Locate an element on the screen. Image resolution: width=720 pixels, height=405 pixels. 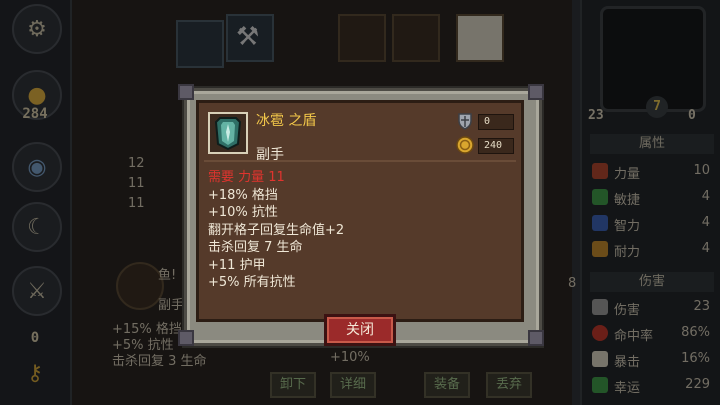
stat-name: 敏捷 is located at coordinates (627, 200).